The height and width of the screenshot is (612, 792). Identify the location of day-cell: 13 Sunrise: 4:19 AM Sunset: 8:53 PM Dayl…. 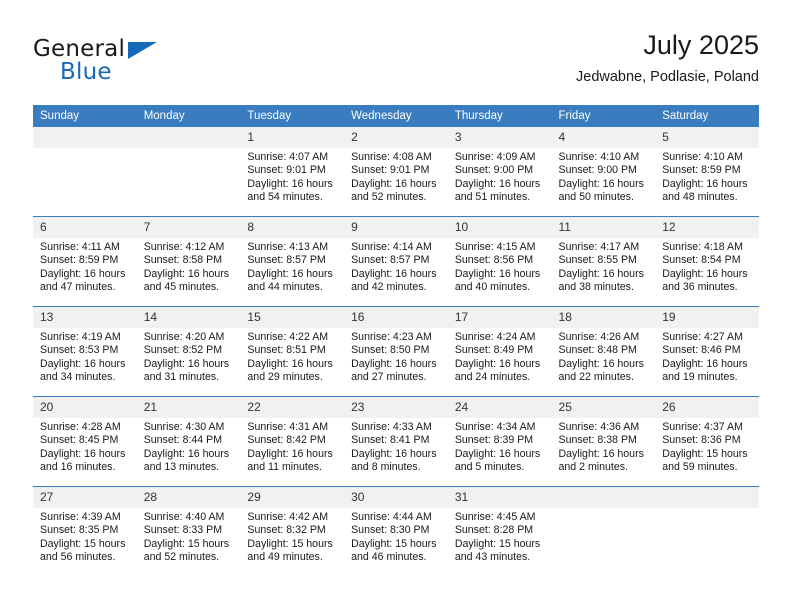
(85, 351).